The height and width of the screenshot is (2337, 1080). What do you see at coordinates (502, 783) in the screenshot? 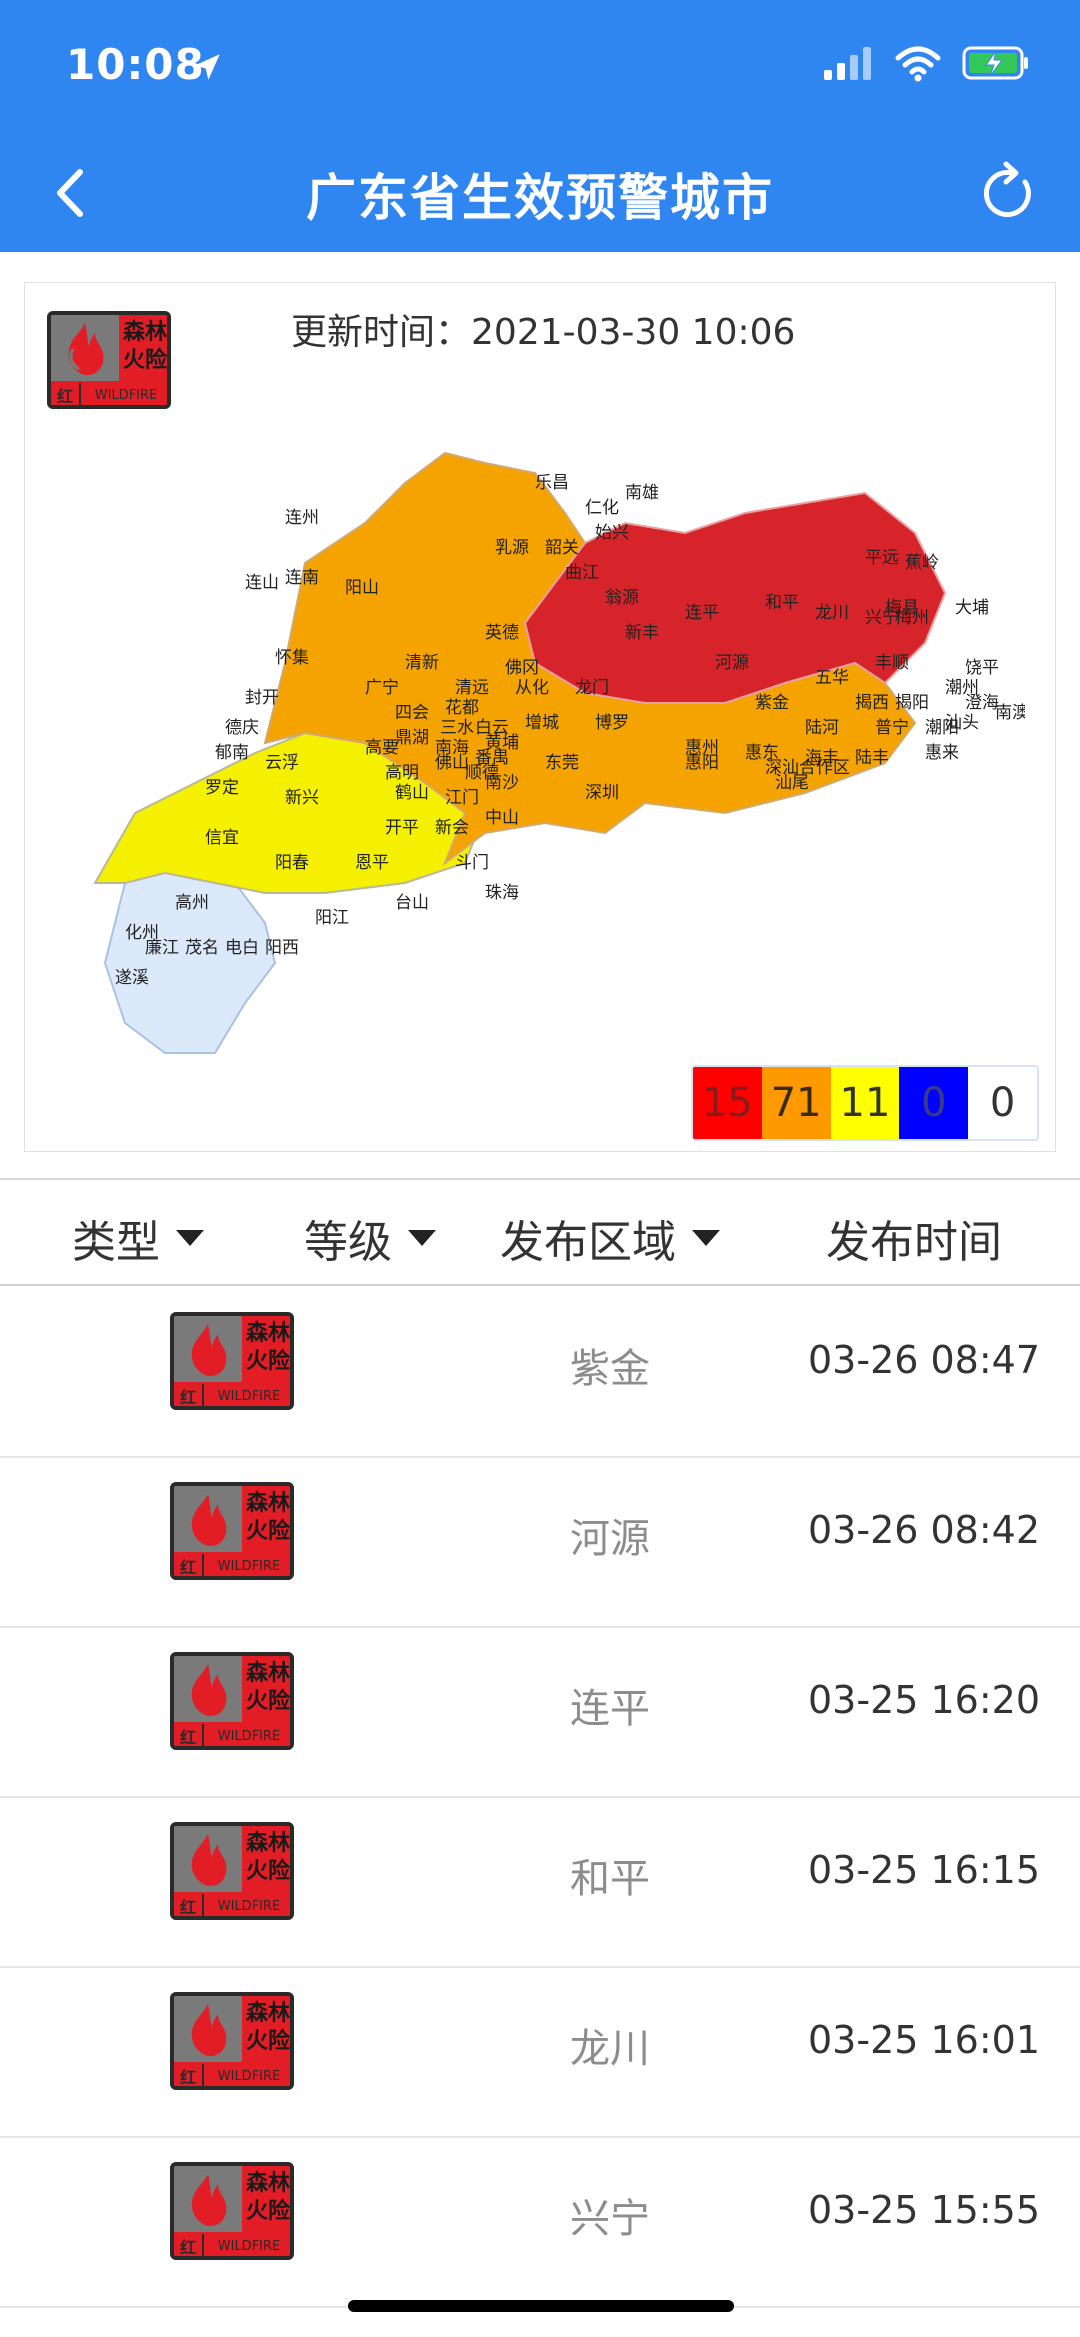
I see `map-city-label: 南沙` at bounding box center [502, 783].